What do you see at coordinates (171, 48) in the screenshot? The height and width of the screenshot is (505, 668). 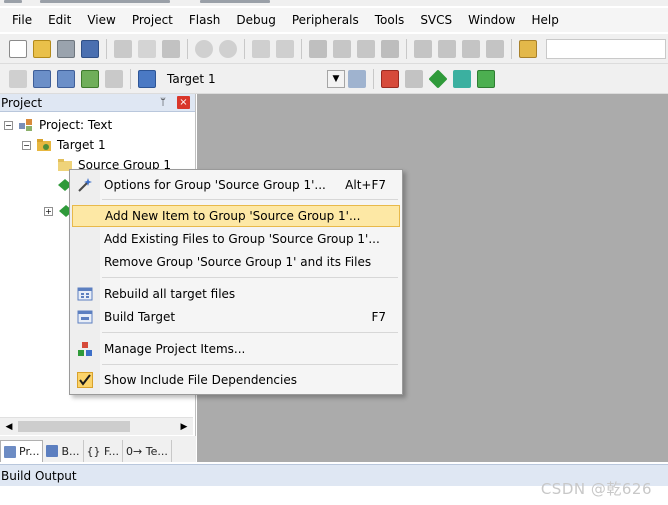 I see `paste-icon` at bounding box center [171, 48].